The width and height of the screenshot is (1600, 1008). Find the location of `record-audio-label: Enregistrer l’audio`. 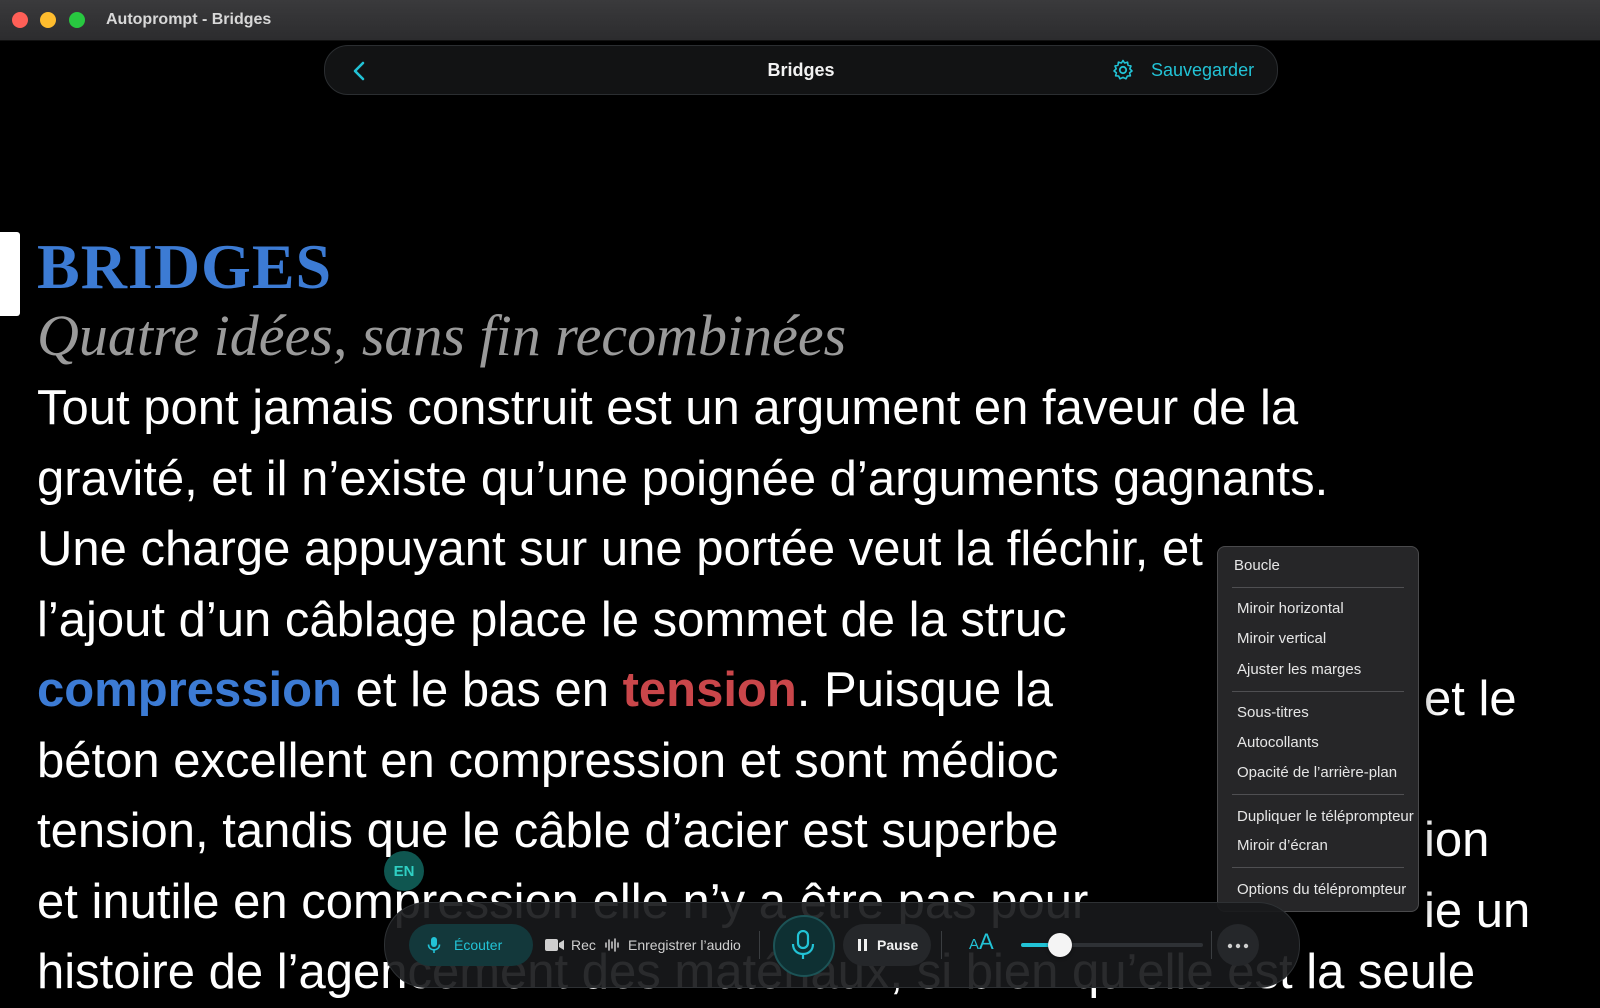

record-audio-label: Enregistrer l’audio is located at coordinates (684, 945).